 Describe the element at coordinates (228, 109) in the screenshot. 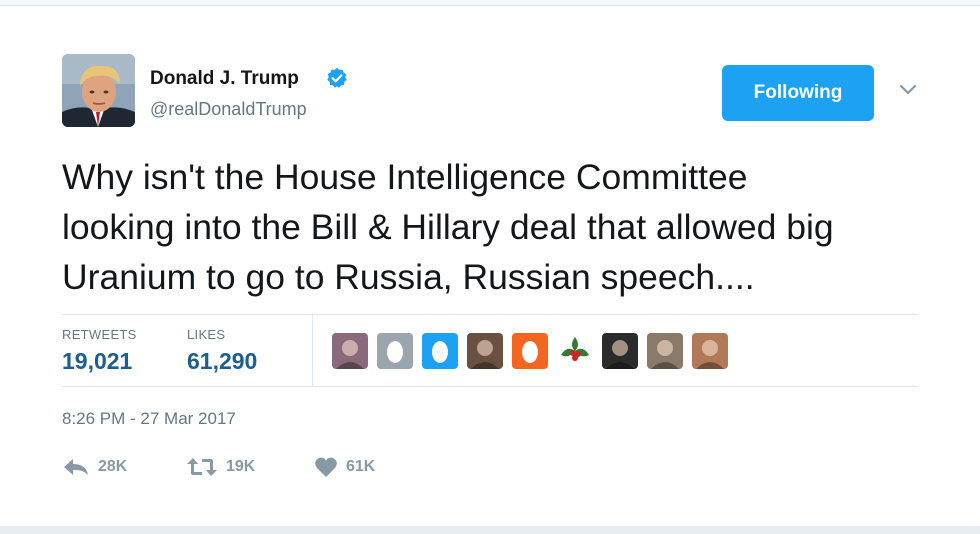

I see `user-handle: @realDonaldTrump` at that location.